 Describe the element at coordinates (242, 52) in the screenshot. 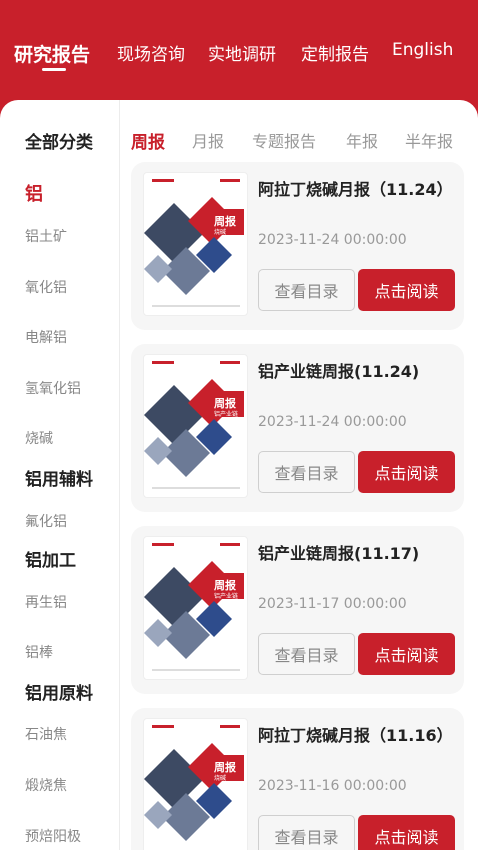

I see `tab-field-survey: 实地调研` at that location.